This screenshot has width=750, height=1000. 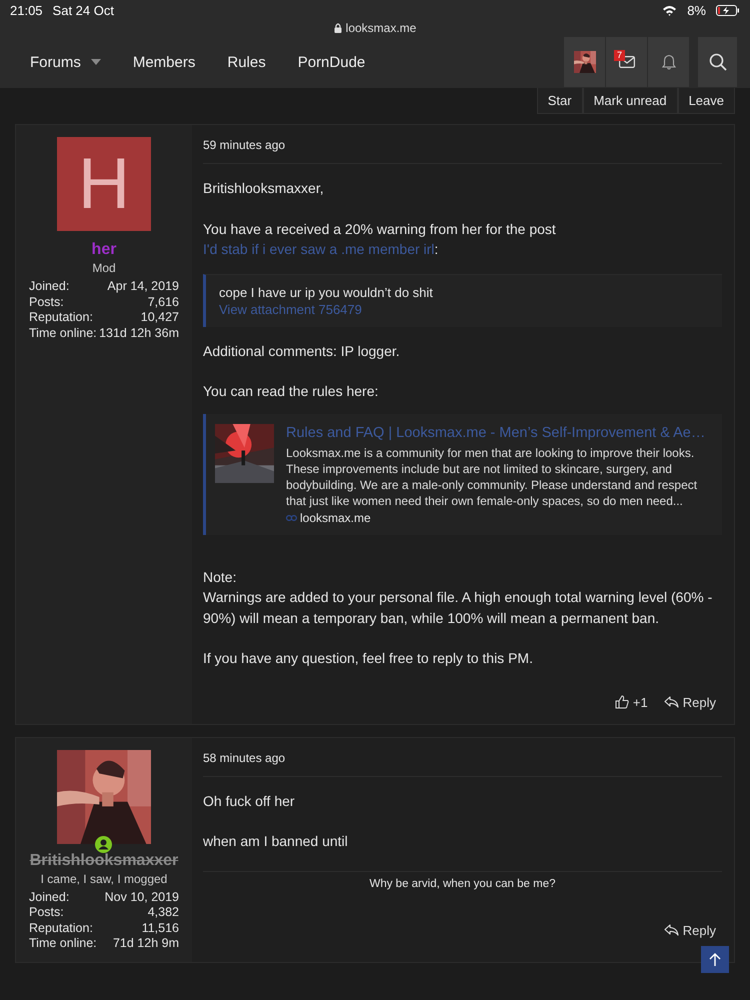 I want to click on message-text: Additional comments: IP logger., so click(x=302, y=351).